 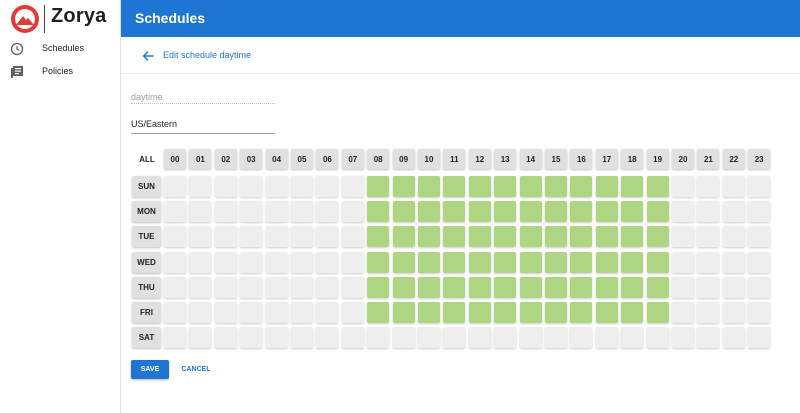 I want to click on hour-header-07: 07, so click(x=352, y=159).